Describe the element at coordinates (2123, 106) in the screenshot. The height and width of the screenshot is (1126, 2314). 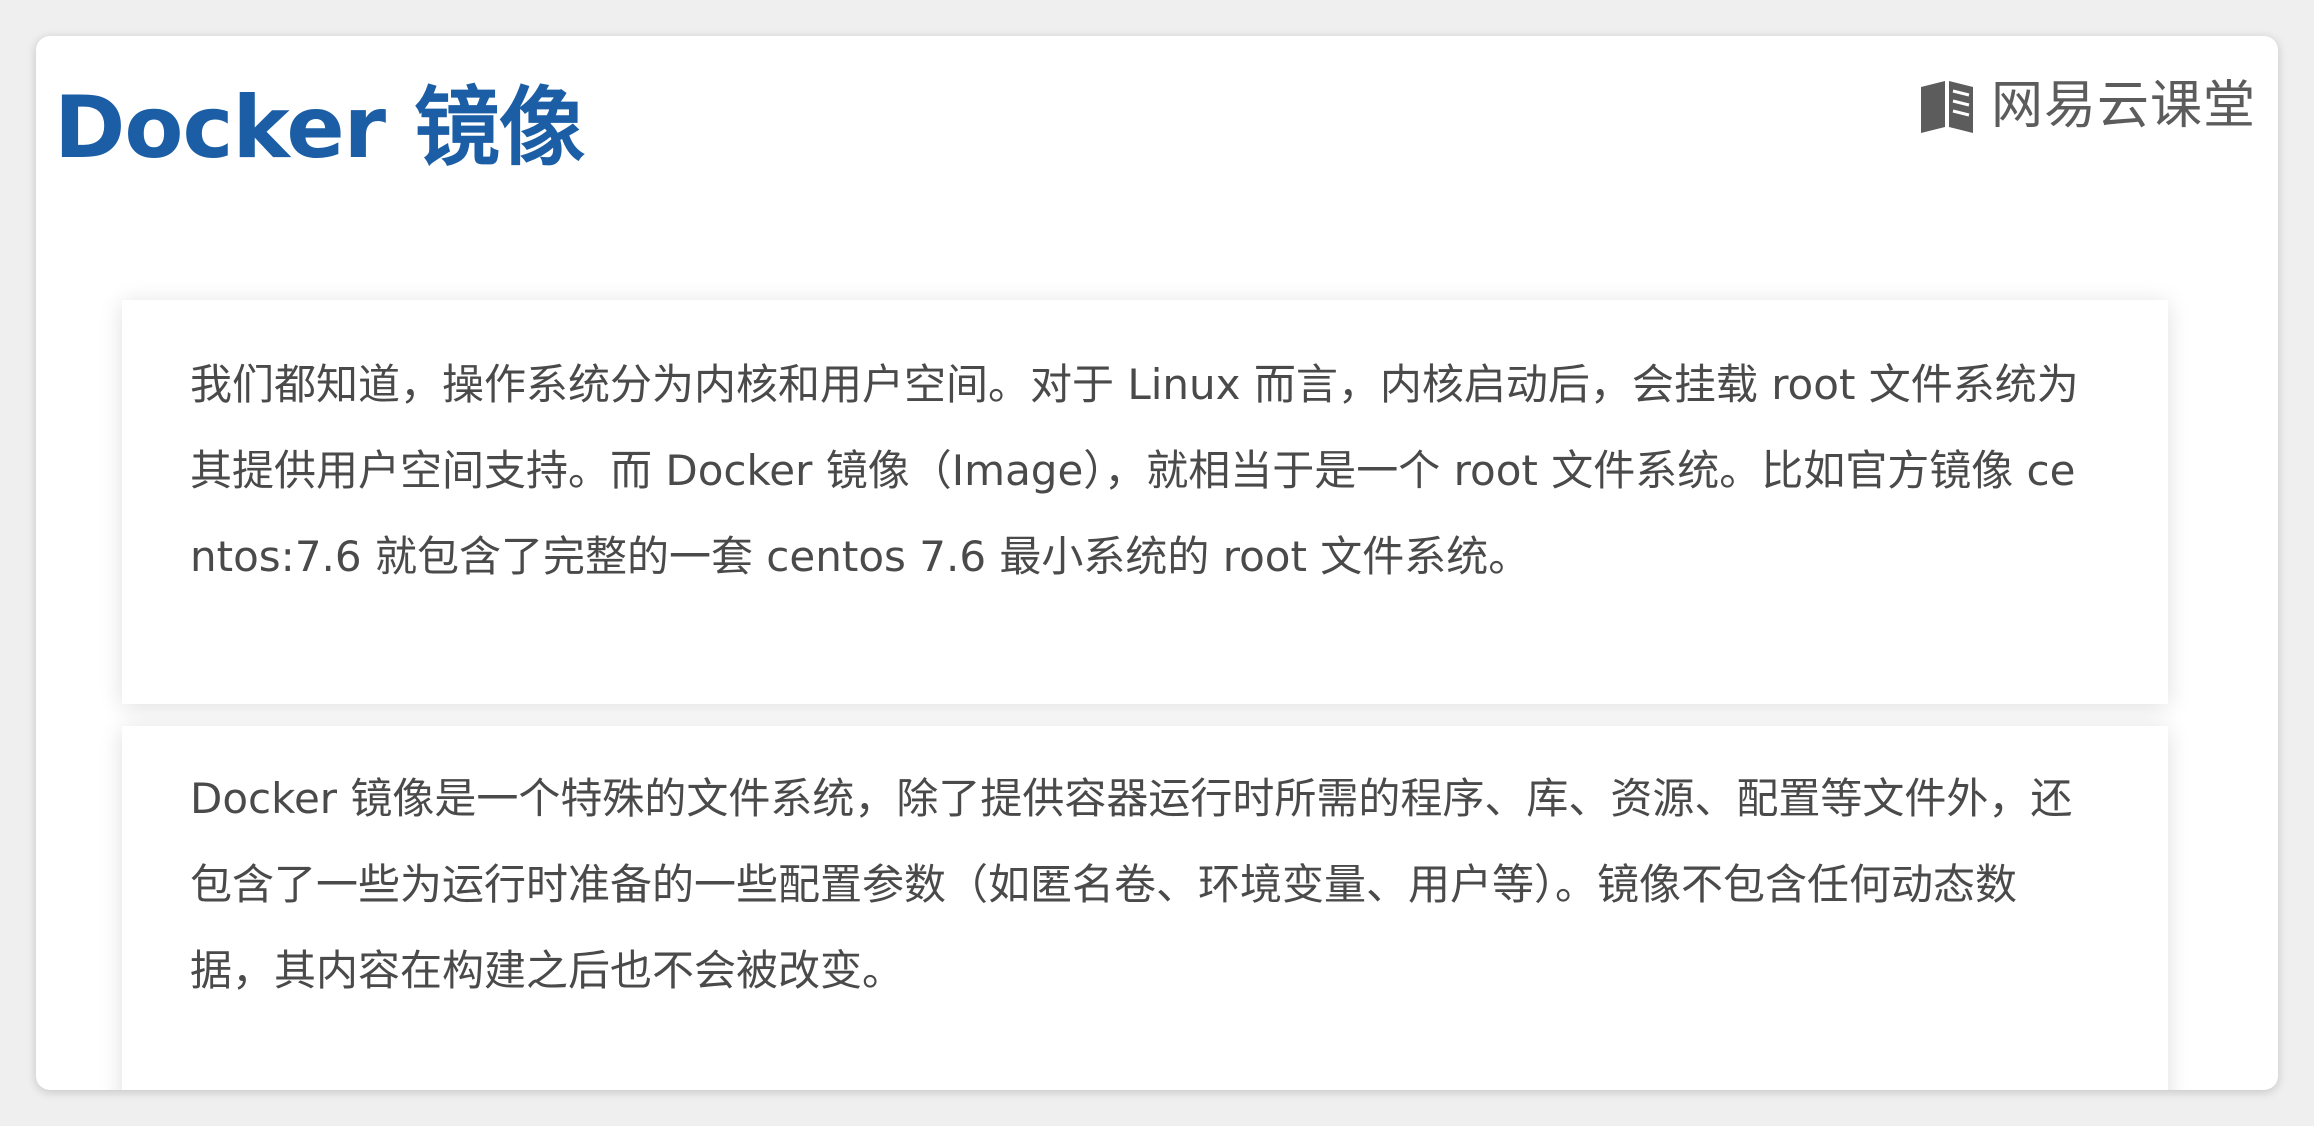
I see `brand-name: 网易云课堂` at that location.